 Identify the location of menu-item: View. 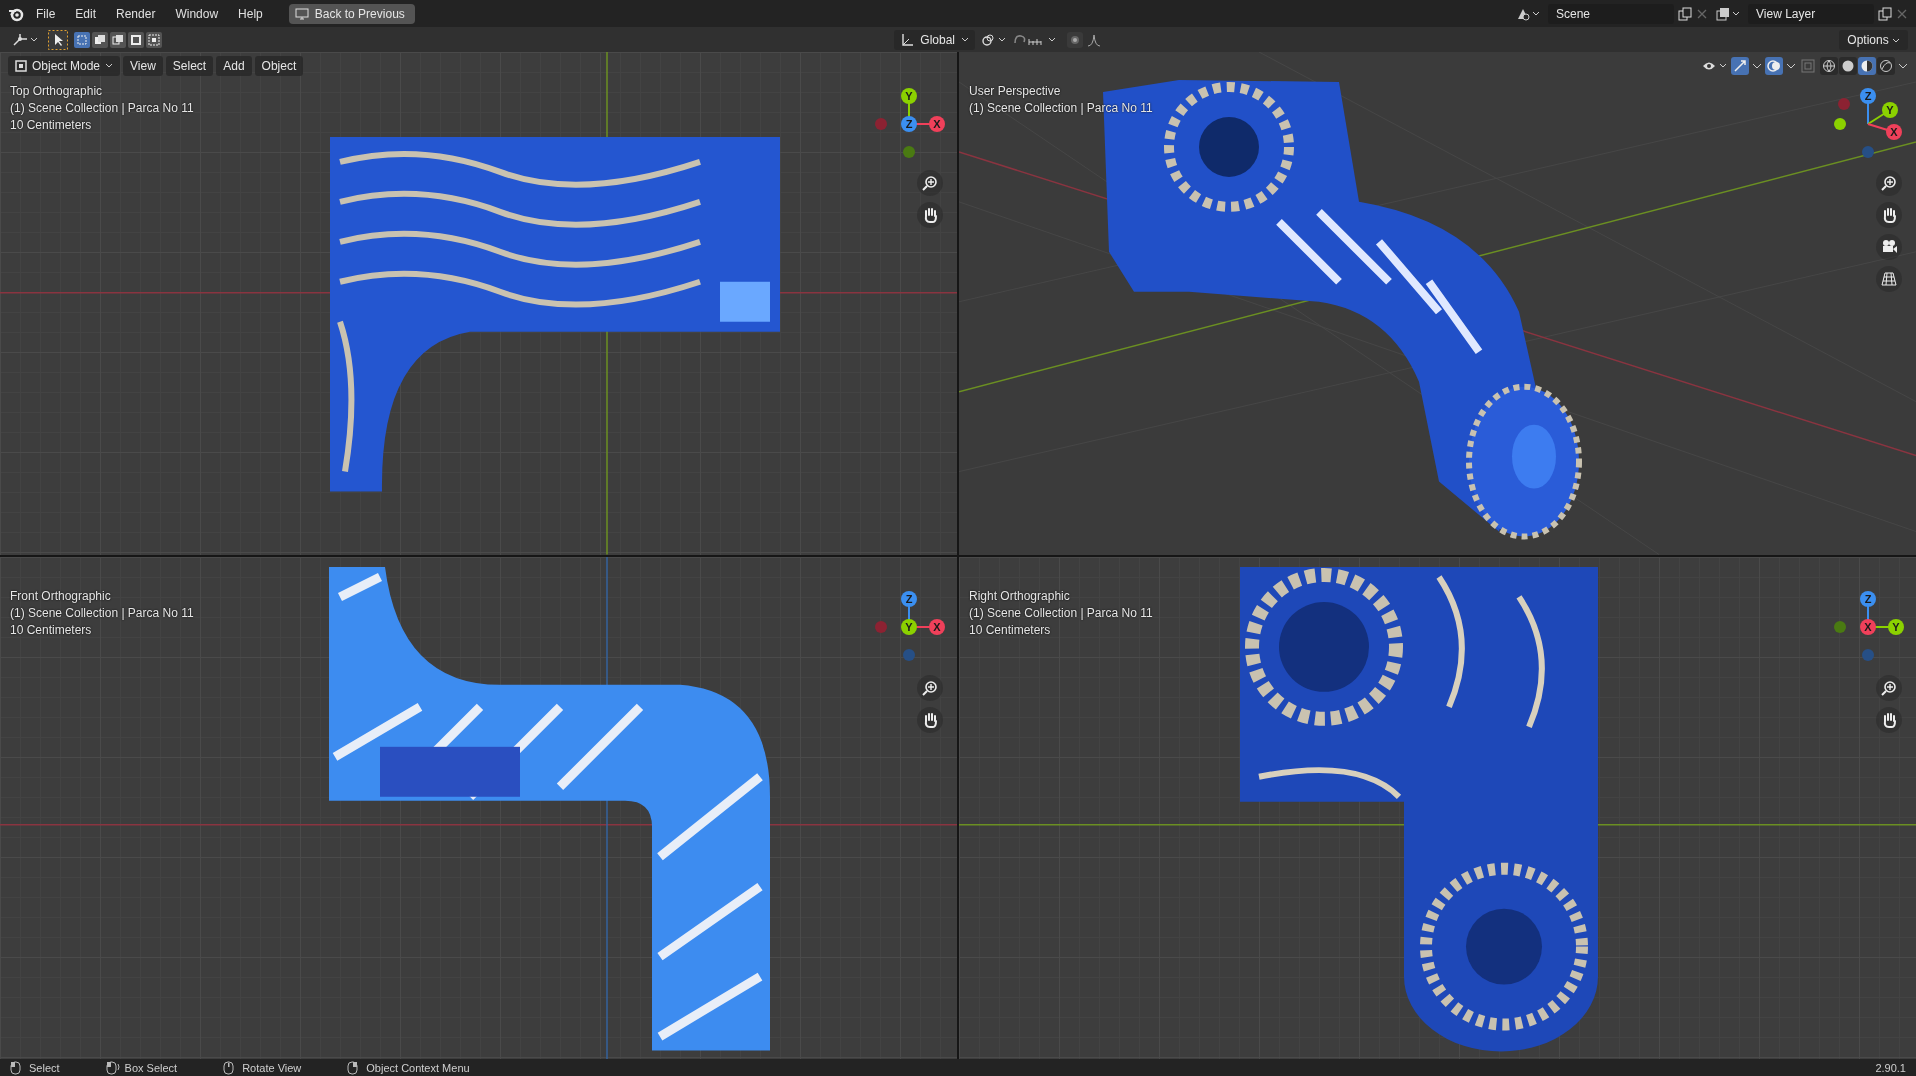
(143, 66).